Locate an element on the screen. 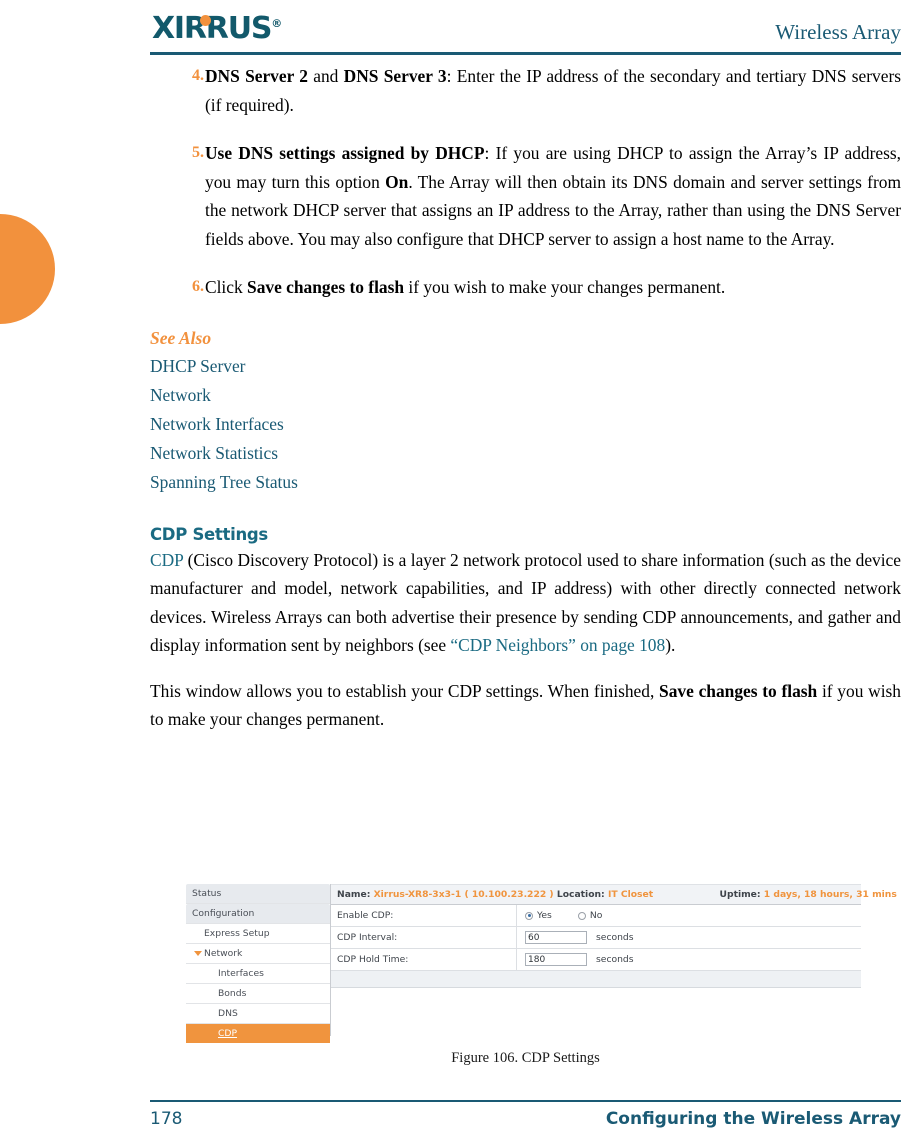 The height and width of the screenshot is (1137, 901). radio-unselected-icon is located at coordinates (581, 915).